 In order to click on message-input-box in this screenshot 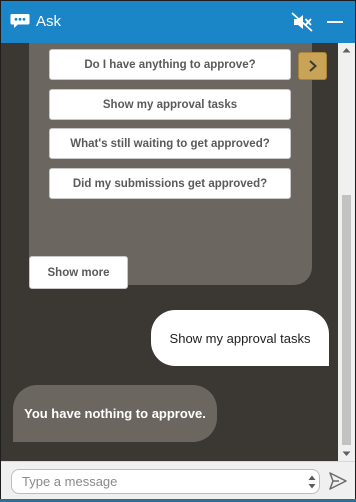, I will do `click(165, 481)`.